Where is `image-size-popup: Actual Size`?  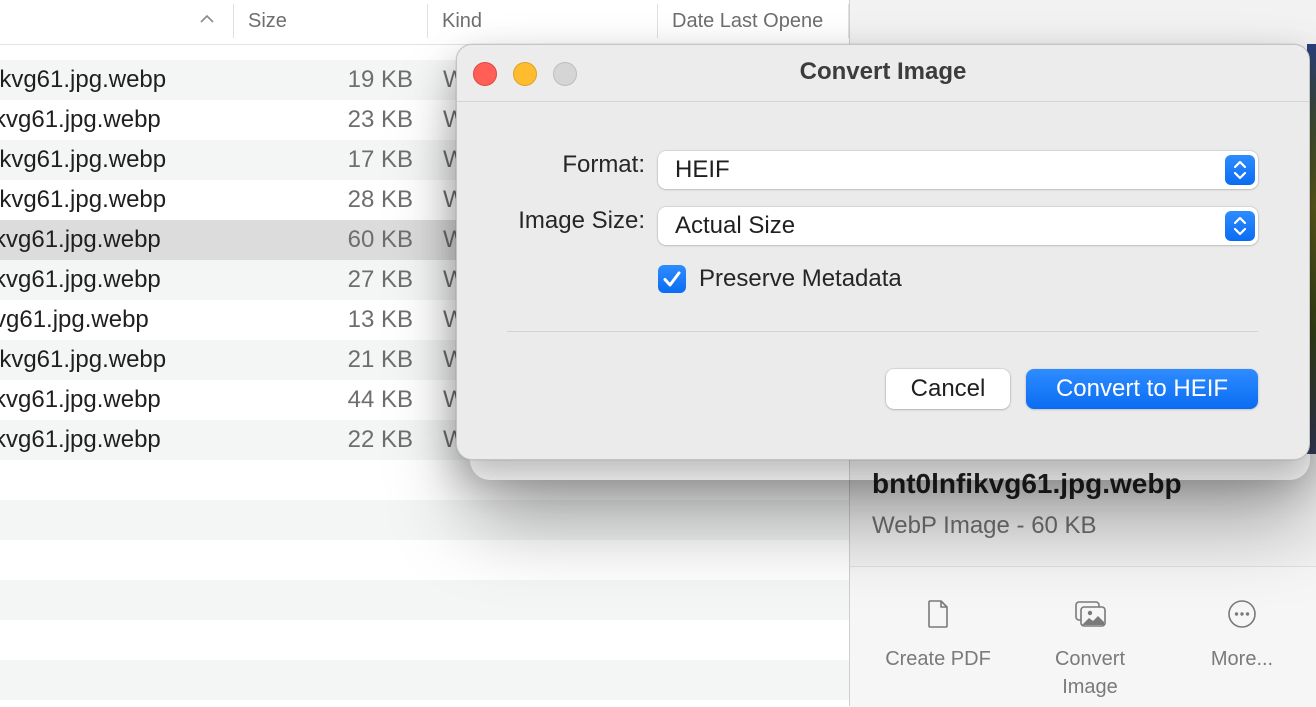
image-size-popup: Actual Size is located at coordinates (958, 226).